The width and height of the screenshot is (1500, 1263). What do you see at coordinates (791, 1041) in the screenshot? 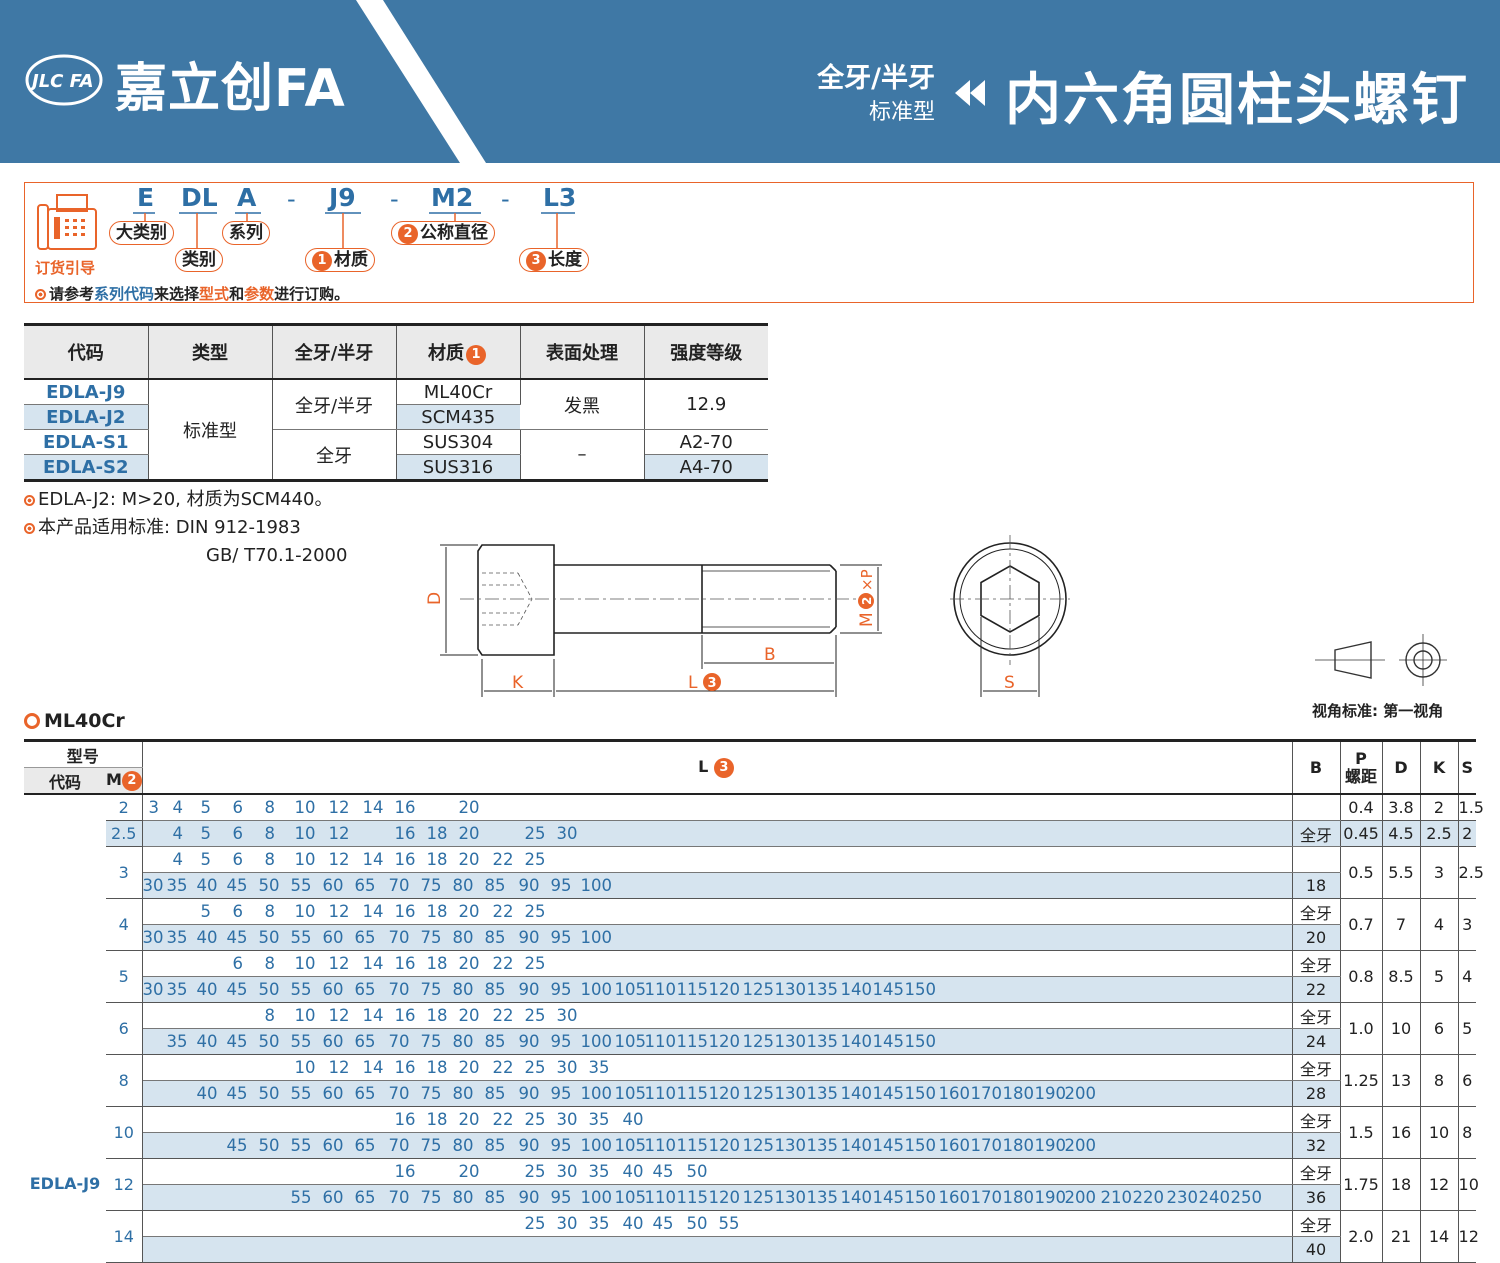
I see `length-value: 130` at bounding box center [791, 1041].